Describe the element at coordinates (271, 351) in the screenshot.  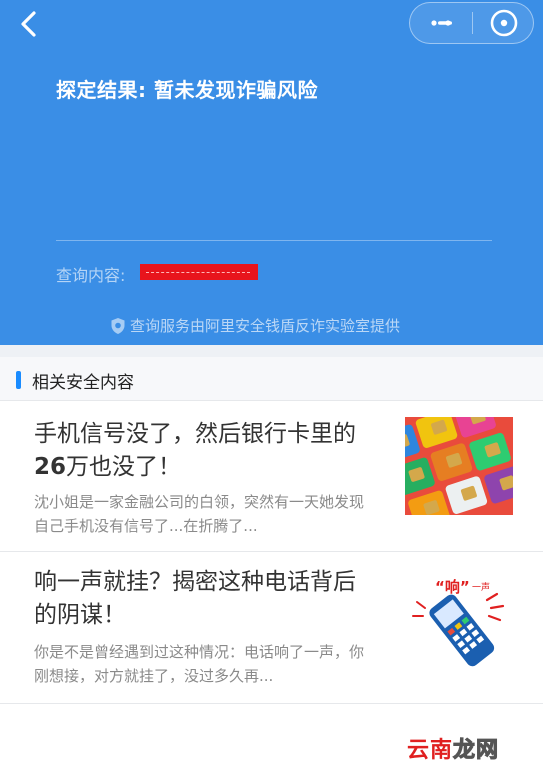
I see `section-gap` at that location.